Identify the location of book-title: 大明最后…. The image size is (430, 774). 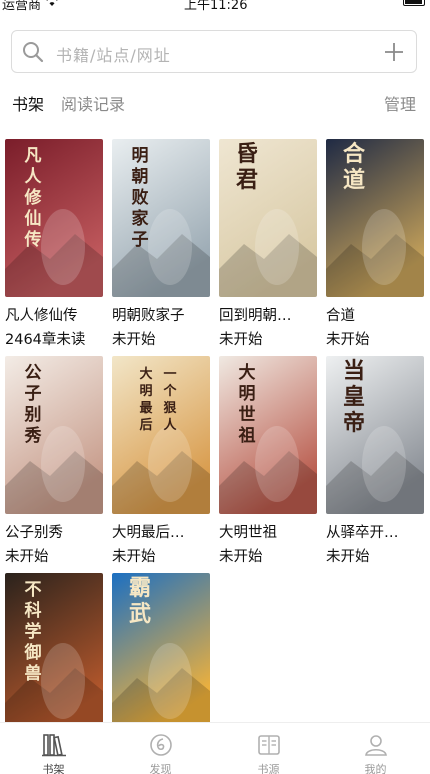
(148, 533).